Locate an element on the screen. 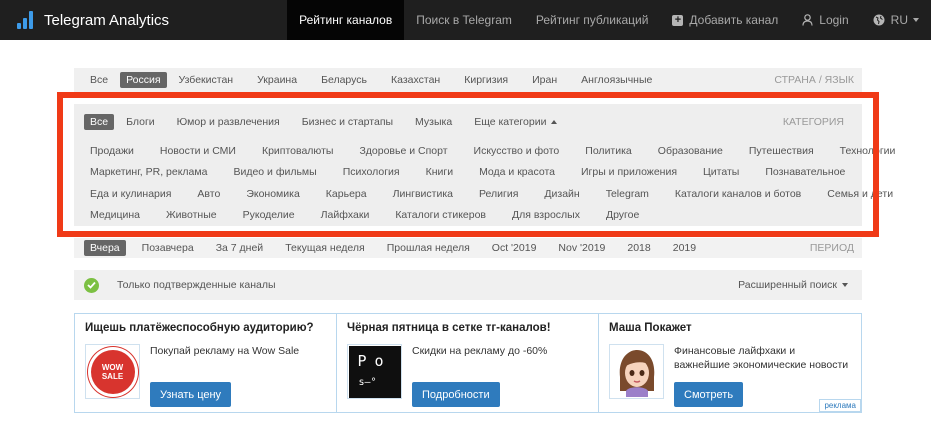 The image size is (931, 422). category-item: Новости и СМИ is located at coordinates (198, 151).